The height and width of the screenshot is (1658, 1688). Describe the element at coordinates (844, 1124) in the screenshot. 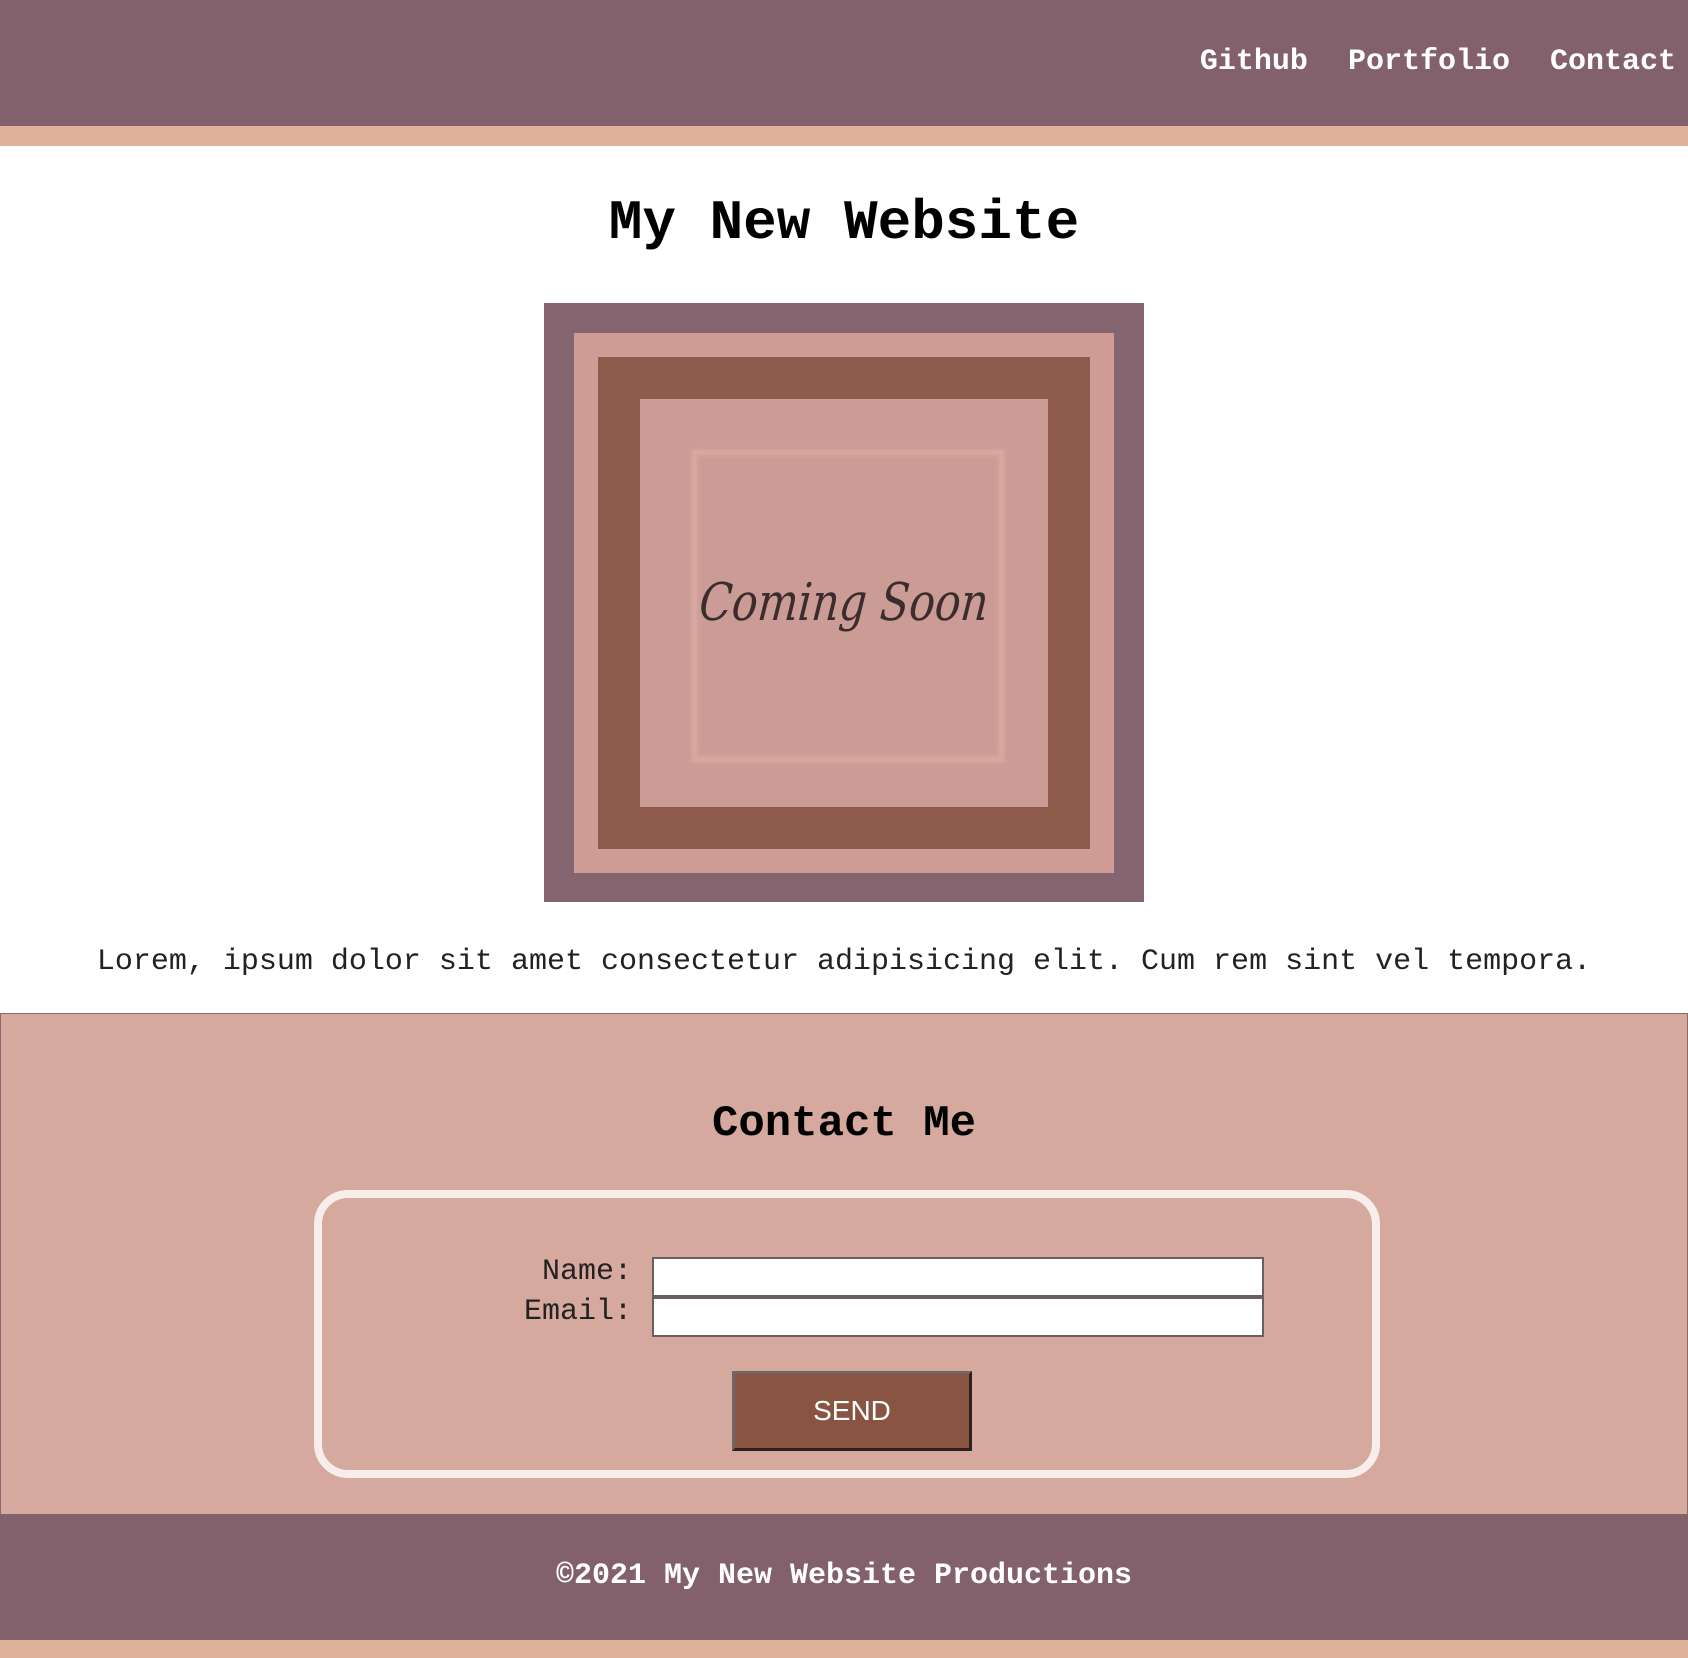

I see `contact-title: Contact Me` at that location.